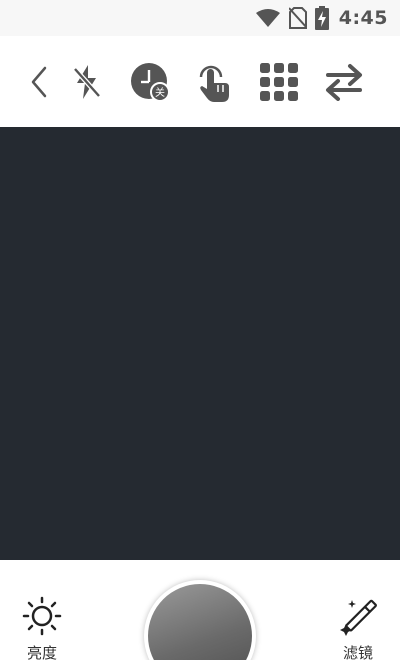 This screenshot has height=660, width=400. I want to click on status-time: 4:45, so click(363, 18).